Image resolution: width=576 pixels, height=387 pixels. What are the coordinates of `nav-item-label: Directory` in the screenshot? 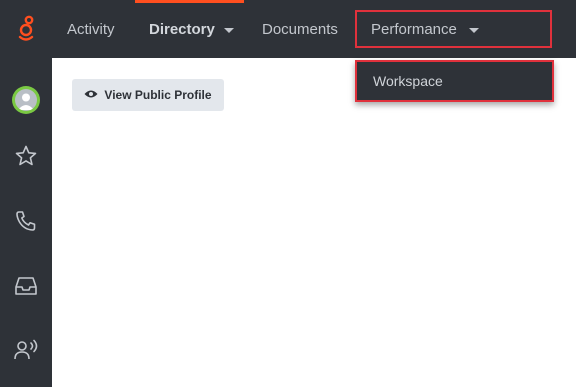 It's located at (182, 29).